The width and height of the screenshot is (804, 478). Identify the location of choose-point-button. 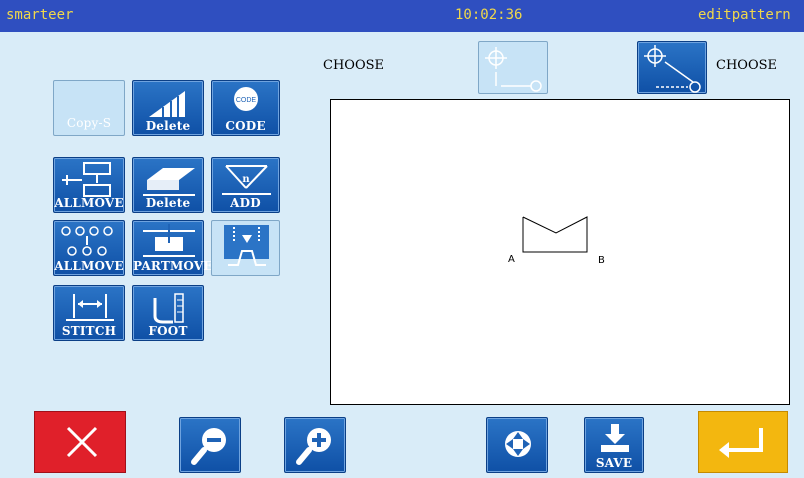
(513, 67).